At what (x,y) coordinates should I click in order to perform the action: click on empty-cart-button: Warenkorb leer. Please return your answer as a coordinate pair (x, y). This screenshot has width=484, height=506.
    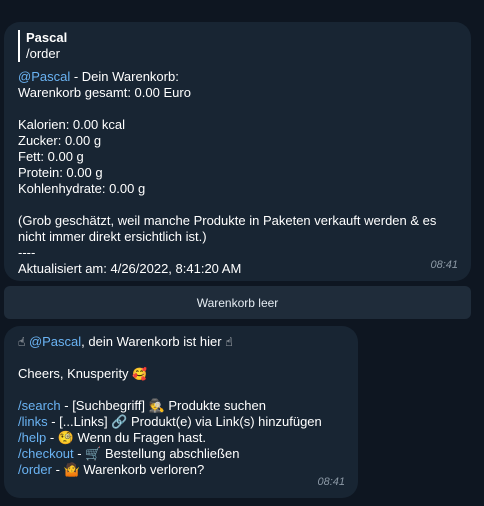
    Looking at the image, I should click on (237, 302).